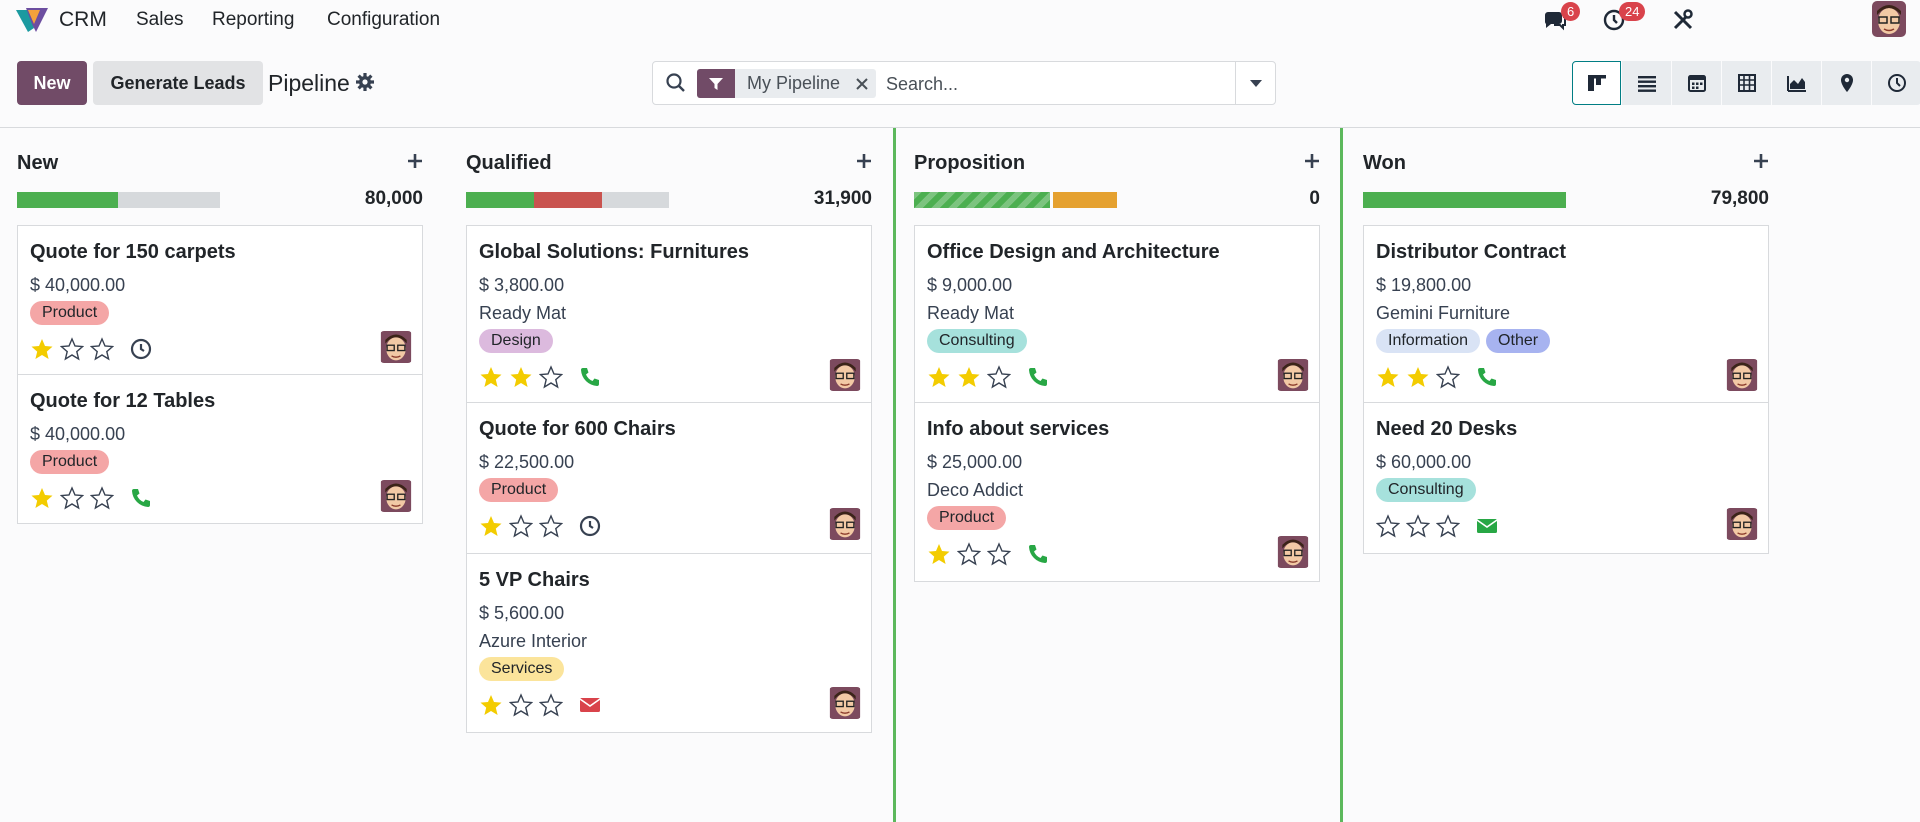  What do you see at coordinates (1566, 478) in the screenshot?
I see `kanban-card: Need 20 Desks $ 60,000.00 Consulting` at bounding box center [1566, 478].